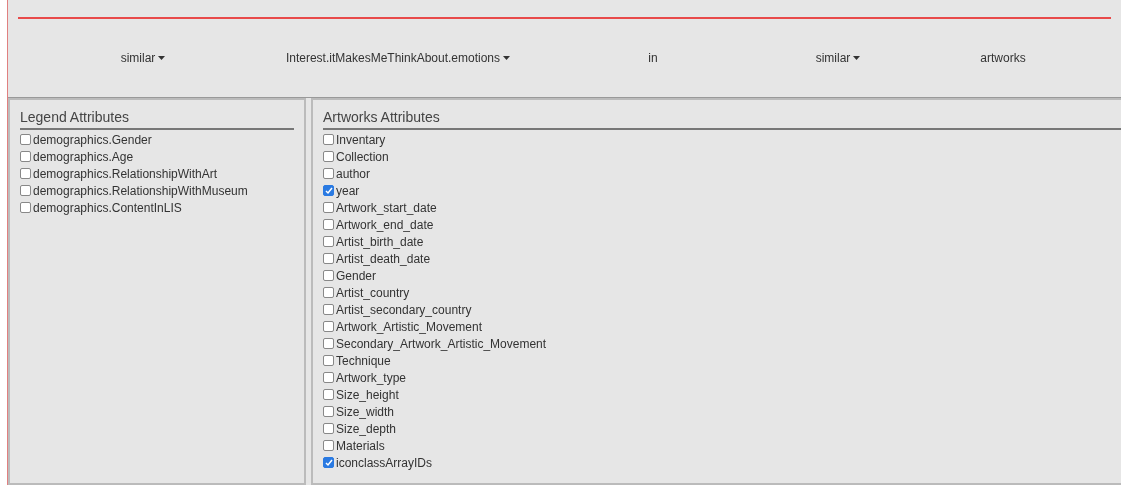 This screenshot has width=1121, height=485. What do you see at coordinates (361, 140) in the screenshot?
I see `attribute-label: Inventary` at bounding box center [361, 140].